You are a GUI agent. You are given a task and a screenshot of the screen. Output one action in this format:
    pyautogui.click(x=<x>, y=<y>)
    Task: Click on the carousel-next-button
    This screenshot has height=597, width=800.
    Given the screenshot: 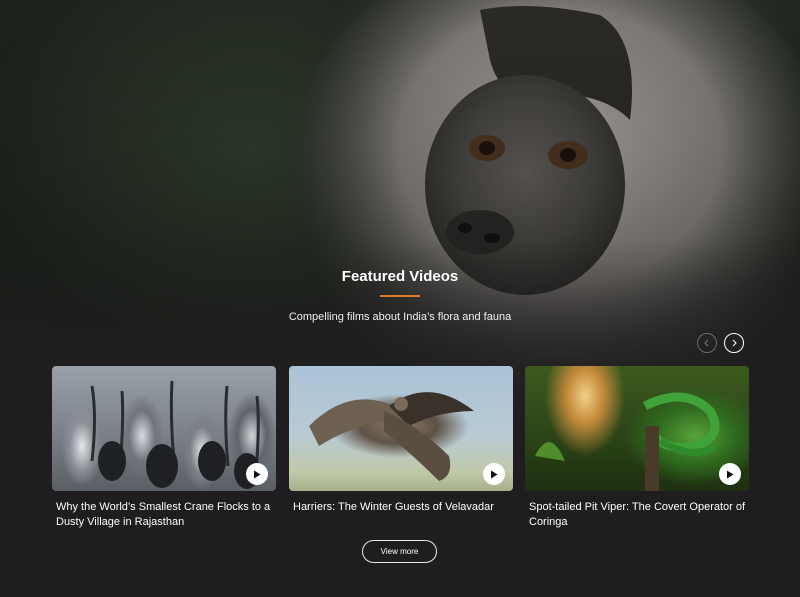 What is the action you would take?
    pyautogui.click(x=734, y=343)
    